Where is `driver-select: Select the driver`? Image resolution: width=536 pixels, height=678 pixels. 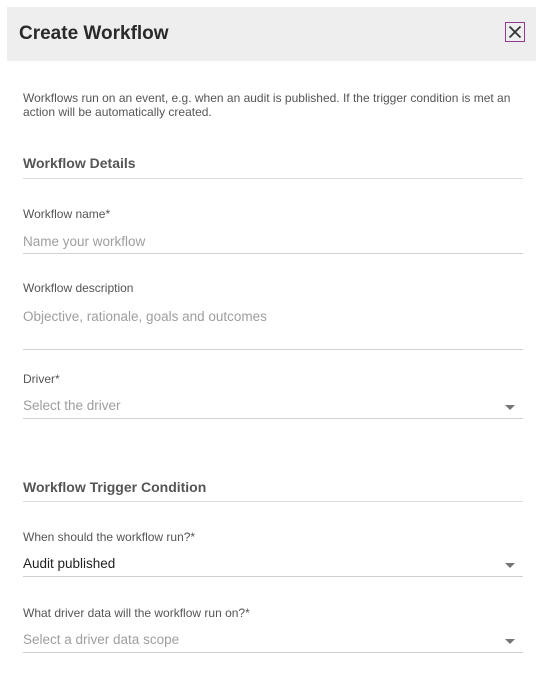
driver-select: Select the driver is located at coordinates (273, 407).